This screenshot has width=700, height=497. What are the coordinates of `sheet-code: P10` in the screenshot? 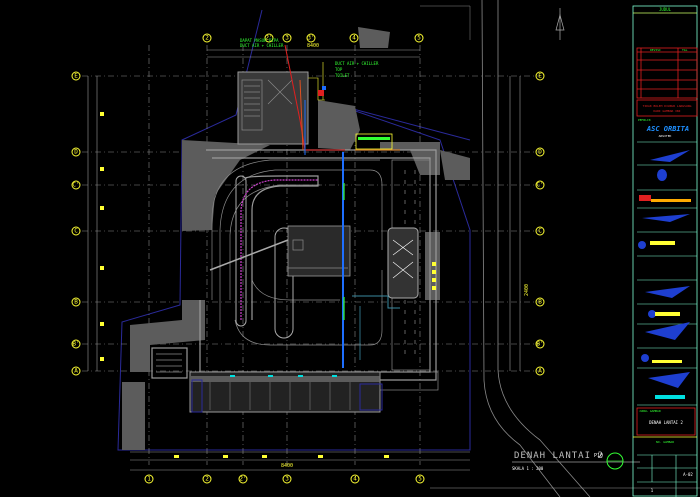 It's located at (598, 456).